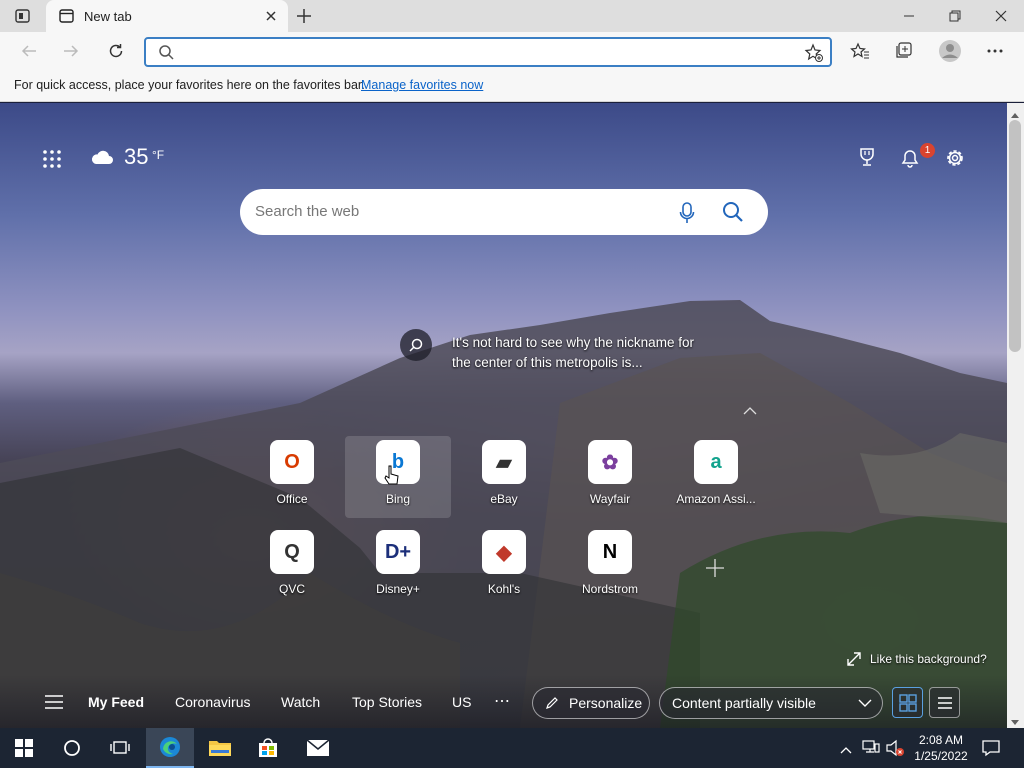  I want to click on feed-more-ellipsis-icon: ⋯, so click(502, 701).